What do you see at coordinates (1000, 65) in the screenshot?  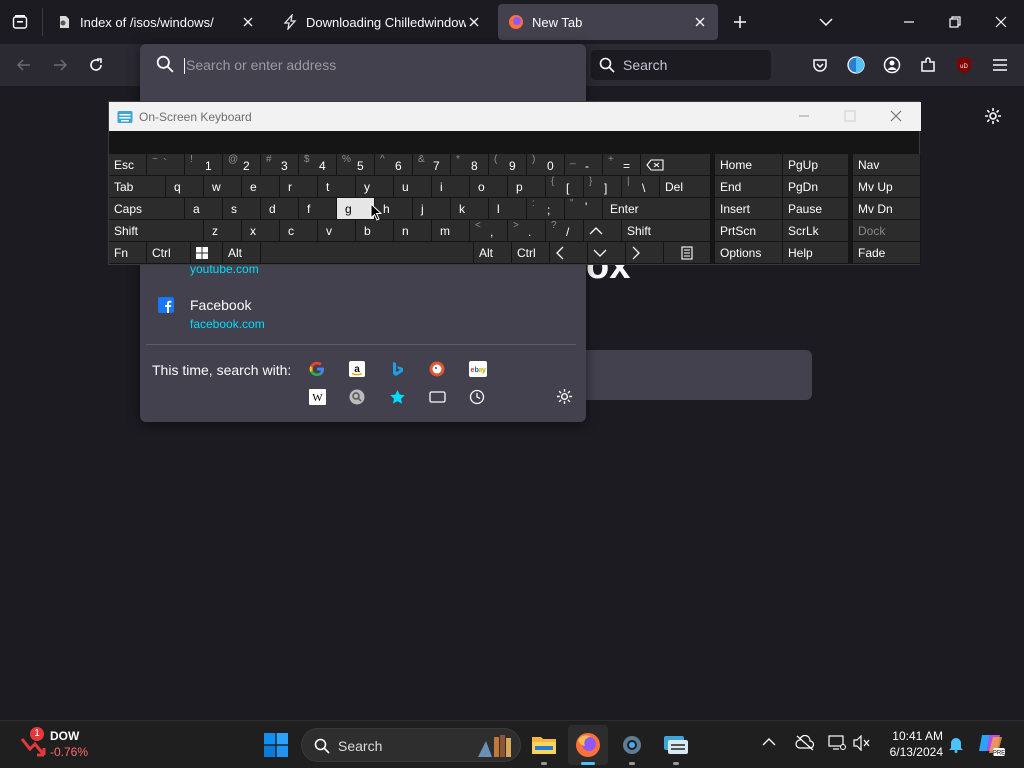 I see `app-menu-button` at bounding box center [1000, 65].